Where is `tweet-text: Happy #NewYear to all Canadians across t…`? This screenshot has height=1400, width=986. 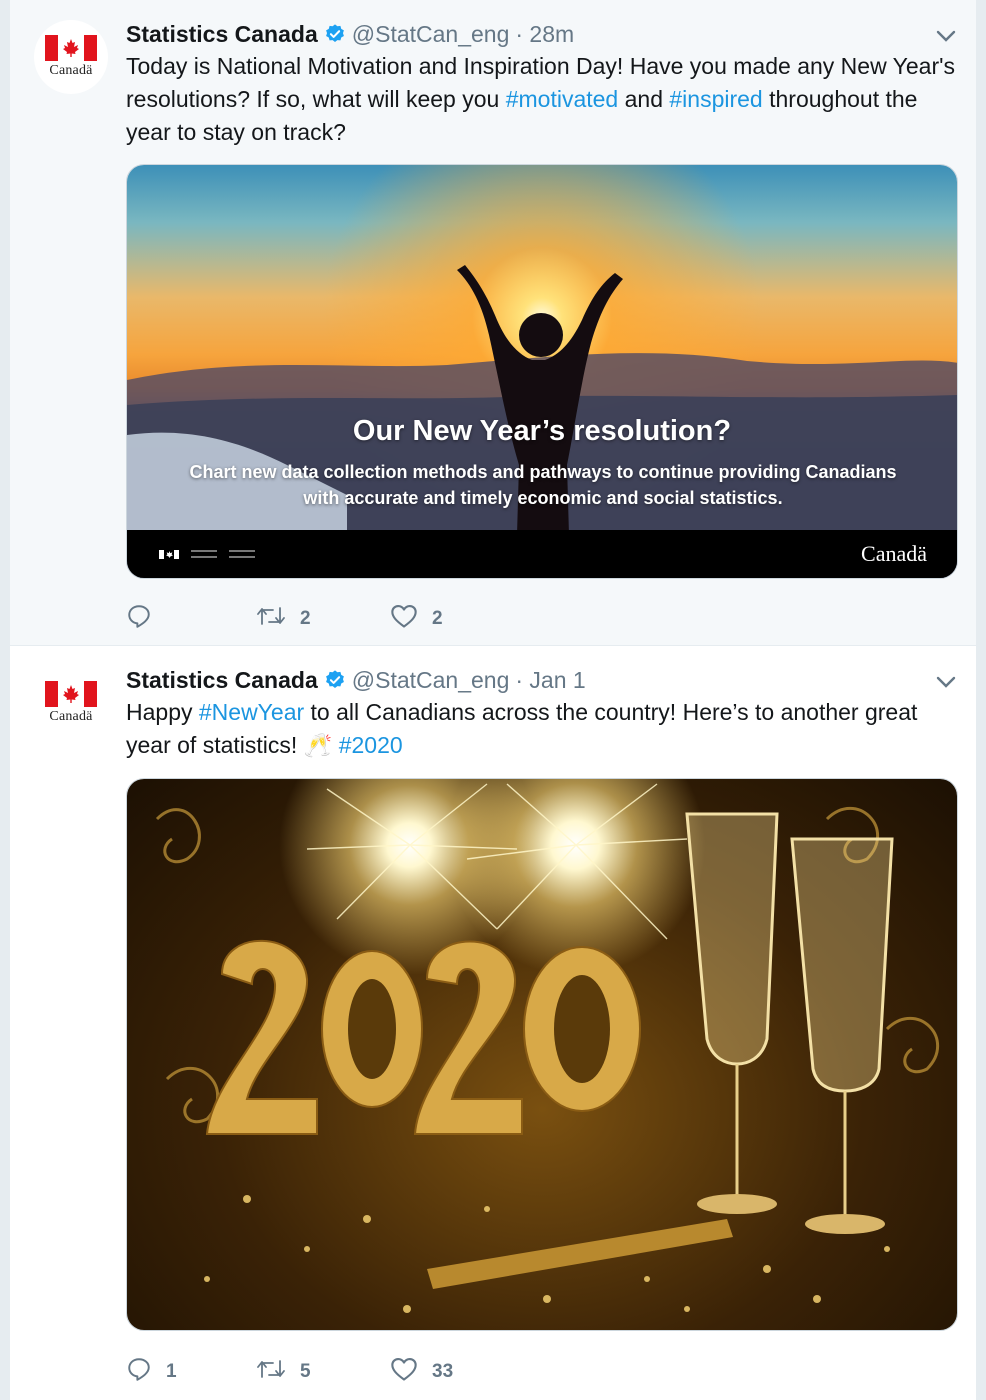
tweet-text: Happy #NewYear to all Canadians across t… is located at coordinates (526, 729).